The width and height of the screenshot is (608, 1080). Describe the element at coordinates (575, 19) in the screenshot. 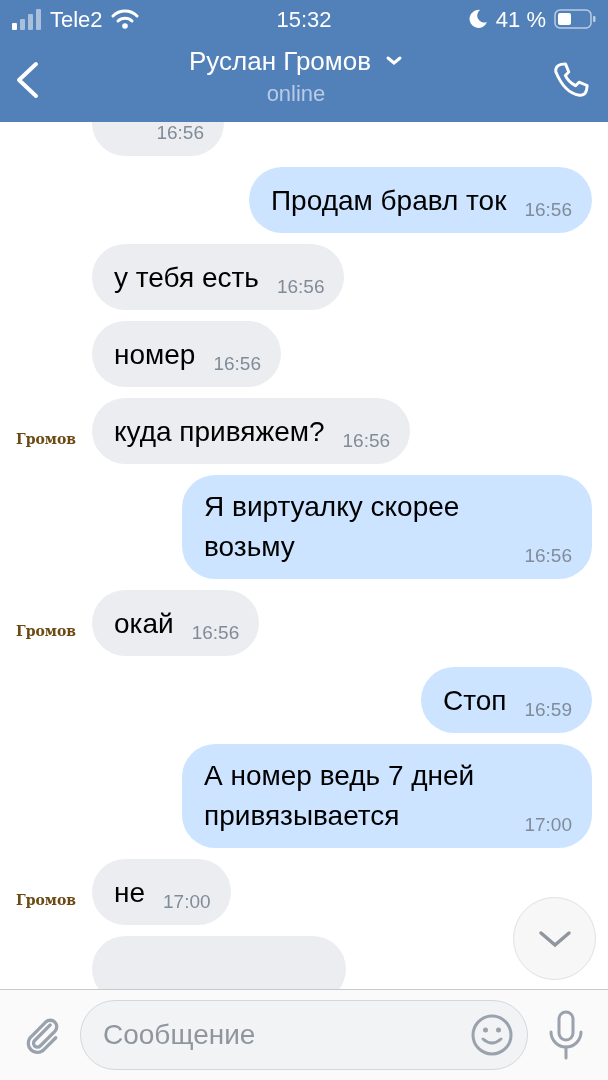

I see `battery-icon` at that location.